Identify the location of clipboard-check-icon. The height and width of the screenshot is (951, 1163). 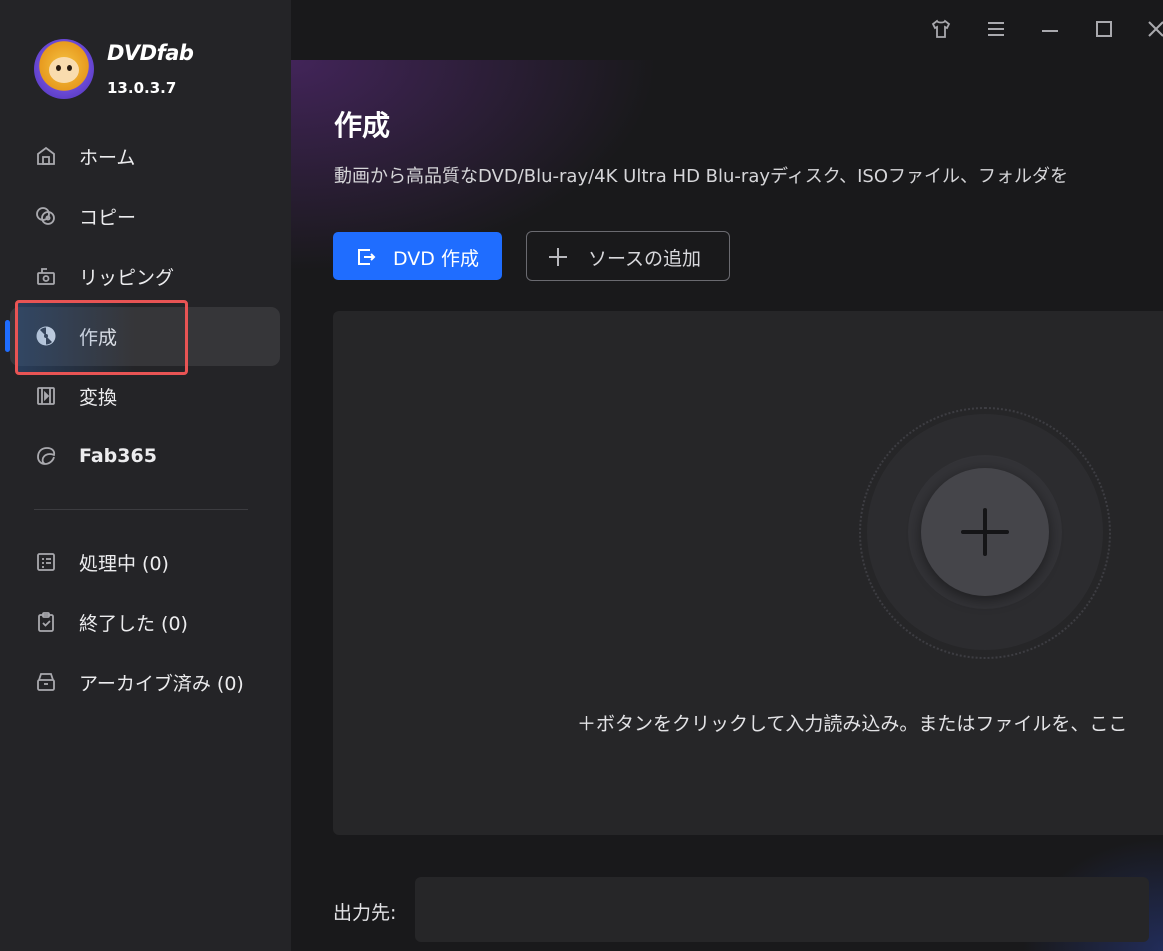
(46, 622).